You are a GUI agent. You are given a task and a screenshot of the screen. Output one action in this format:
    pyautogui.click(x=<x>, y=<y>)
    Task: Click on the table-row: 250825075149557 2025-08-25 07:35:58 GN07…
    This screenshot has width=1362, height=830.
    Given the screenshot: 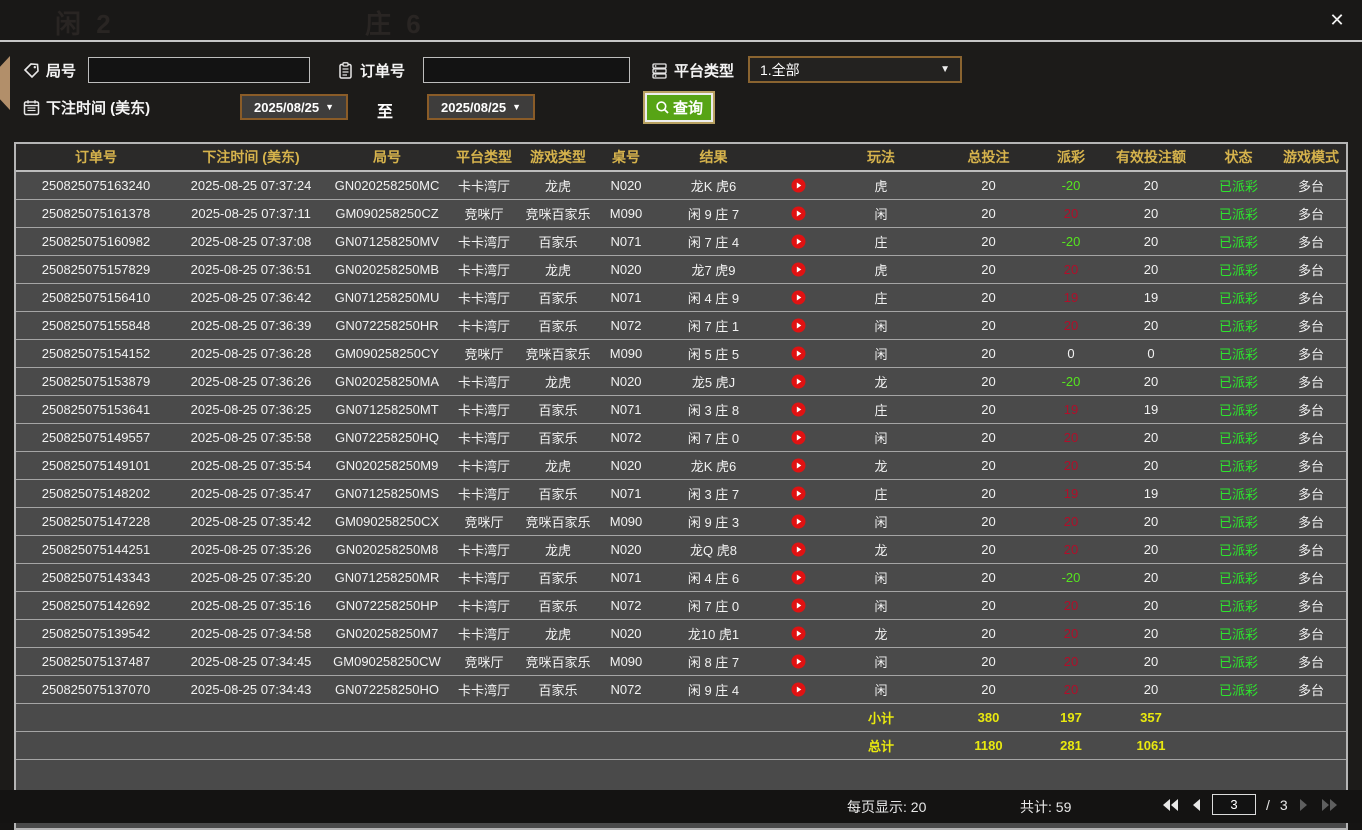 What is the action you would take?
    pyautogui.click(x=681, y=438)
    